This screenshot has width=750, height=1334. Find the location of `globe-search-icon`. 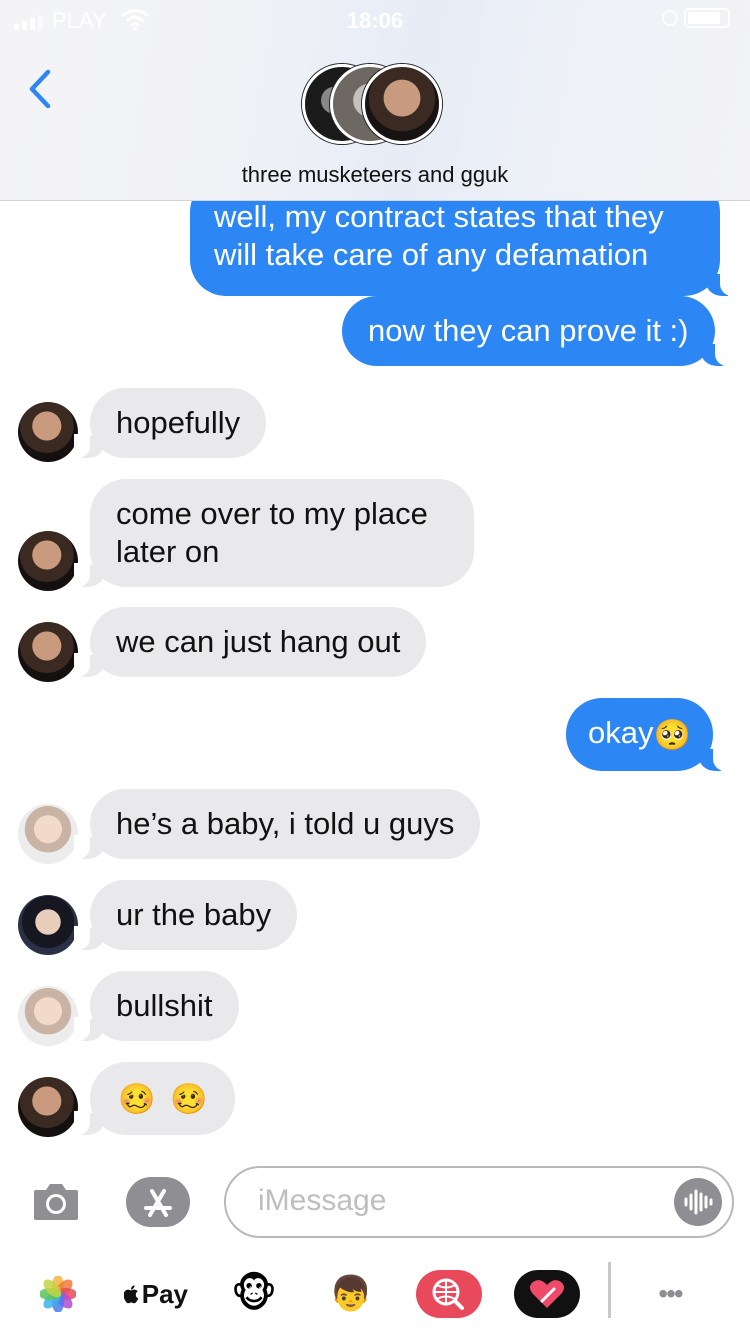

globe-search-icon is located at coordinates (449, 1294).